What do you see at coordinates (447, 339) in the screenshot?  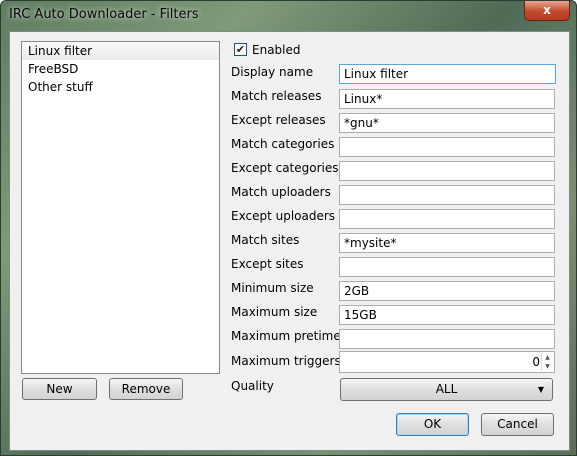 I see `maximum-pretime-input` at bounding box center [447, 339].